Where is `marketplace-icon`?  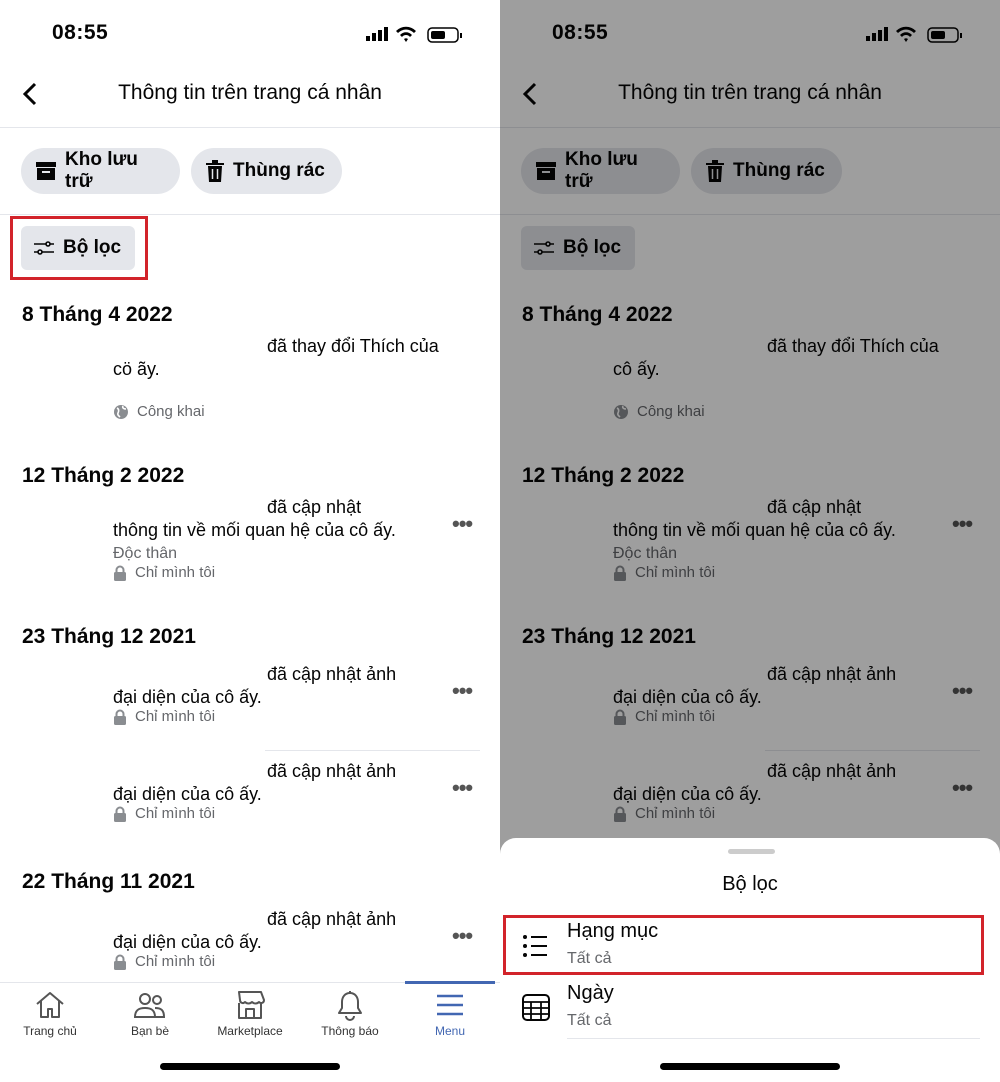 marketplace-icon is located at coordinates (250, 1007).